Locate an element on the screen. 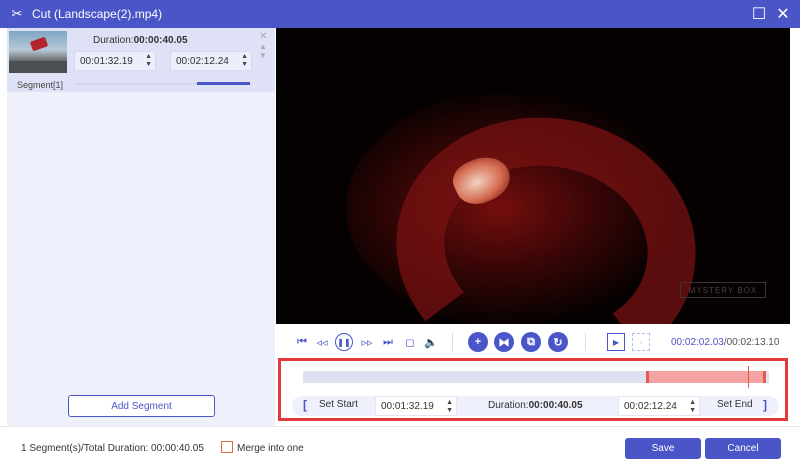  step-back-icon: ◃◃ is located at coordinates (322, 342).